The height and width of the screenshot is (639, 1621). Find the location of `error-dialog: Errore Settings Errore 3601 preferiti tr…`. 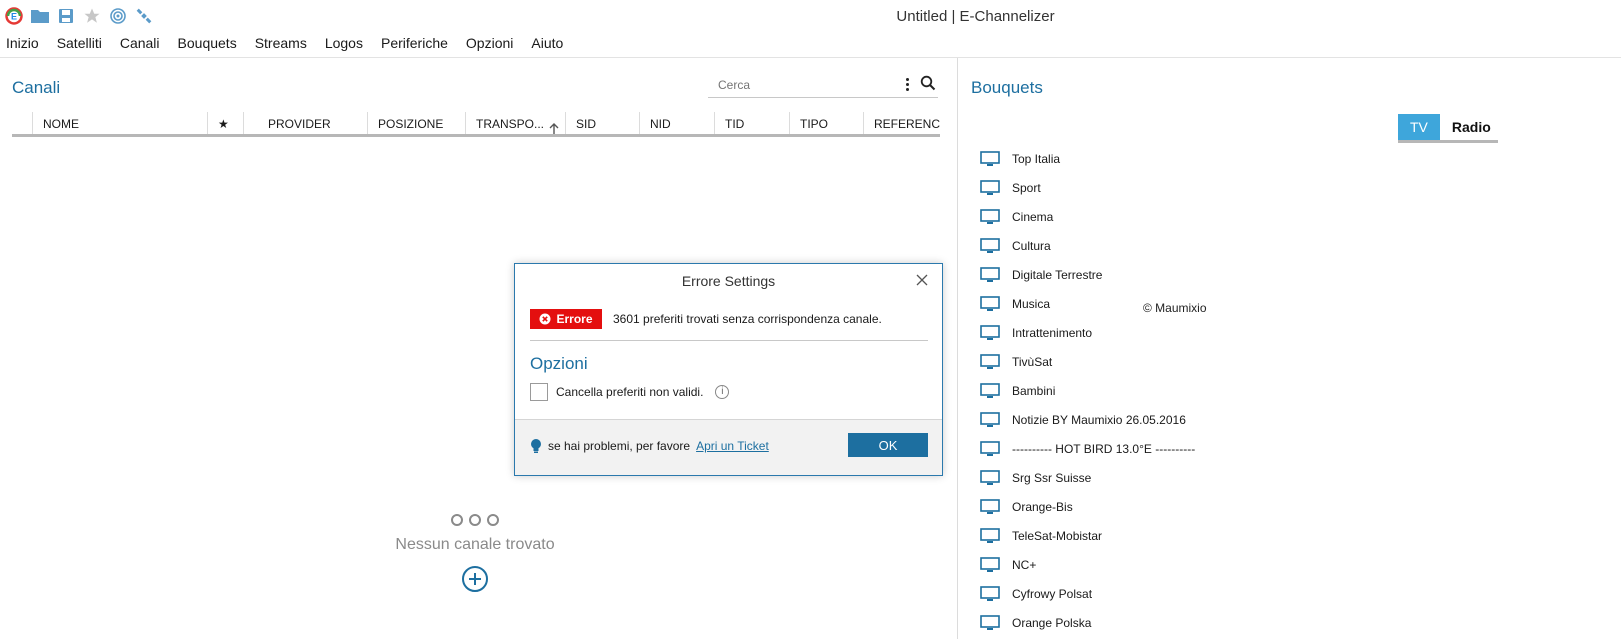

error-dialog: Errore Settings Errore 3601 preferiti tr… is located at coordinates (728, 369).